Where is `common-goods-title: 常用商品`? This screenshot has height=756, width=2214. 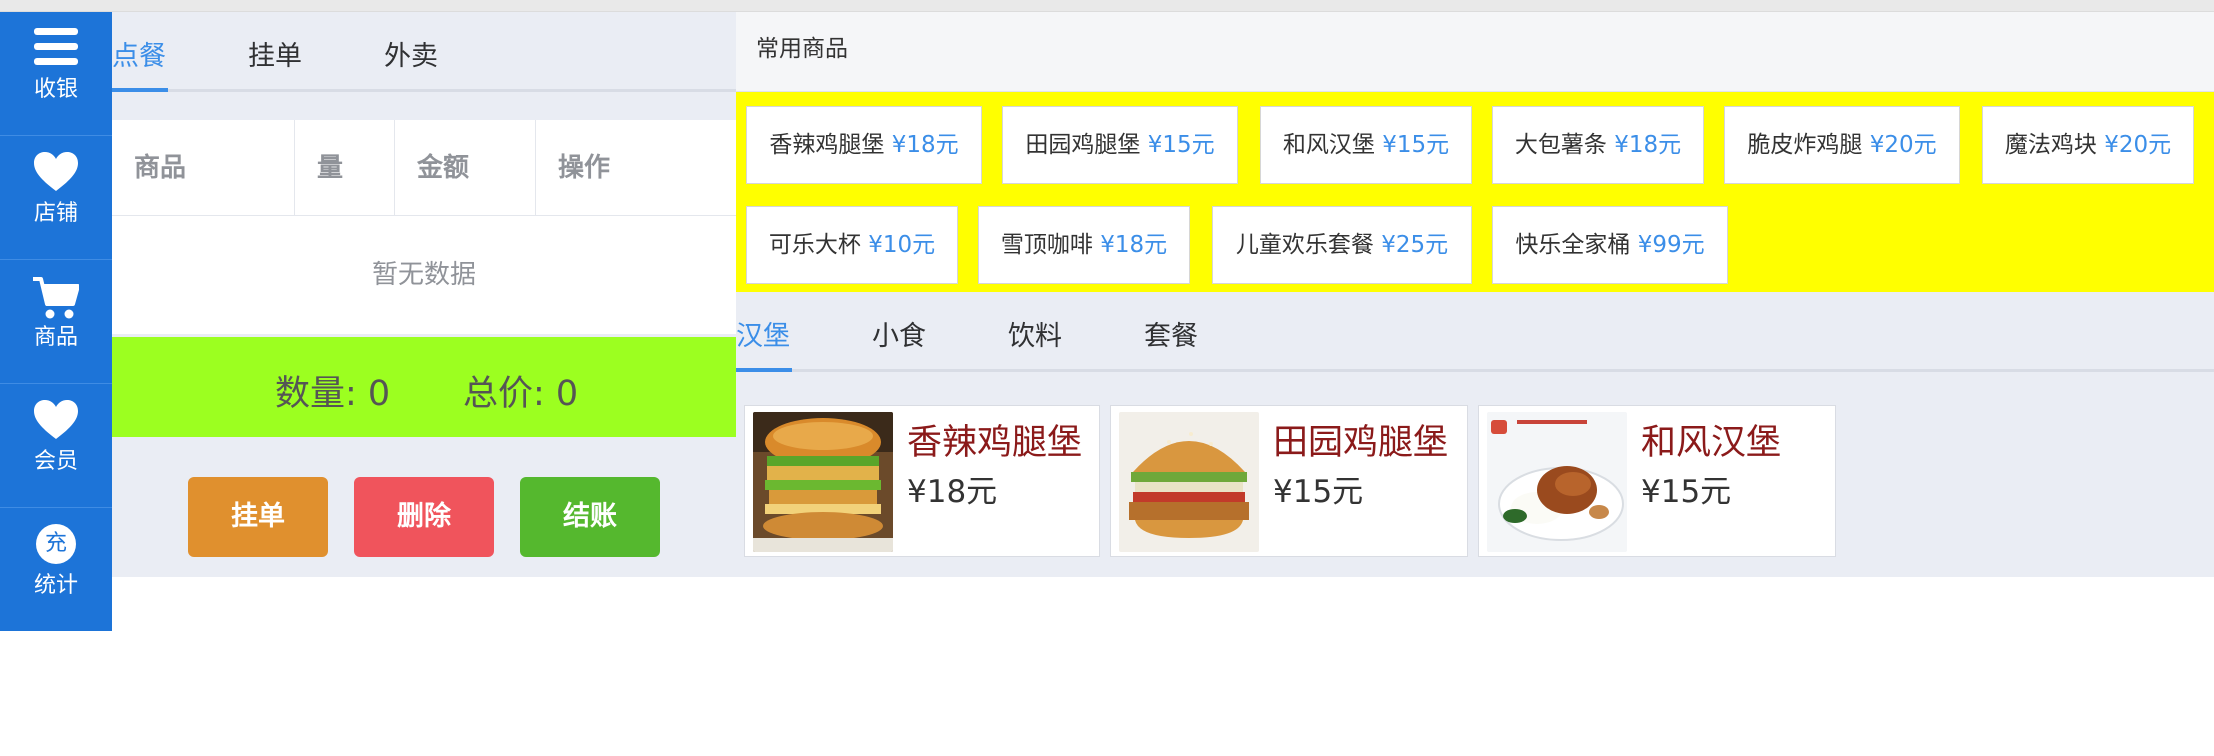 common-goods-title: 常用商品 is located at coordinates (1475, 52).